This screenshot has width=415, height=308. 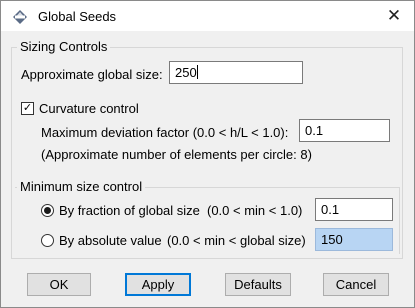 What do you see at coordinates (110, 240) in the screenshot?
I see `absolute-label: By absolute value` at bounding box center [110, 240].